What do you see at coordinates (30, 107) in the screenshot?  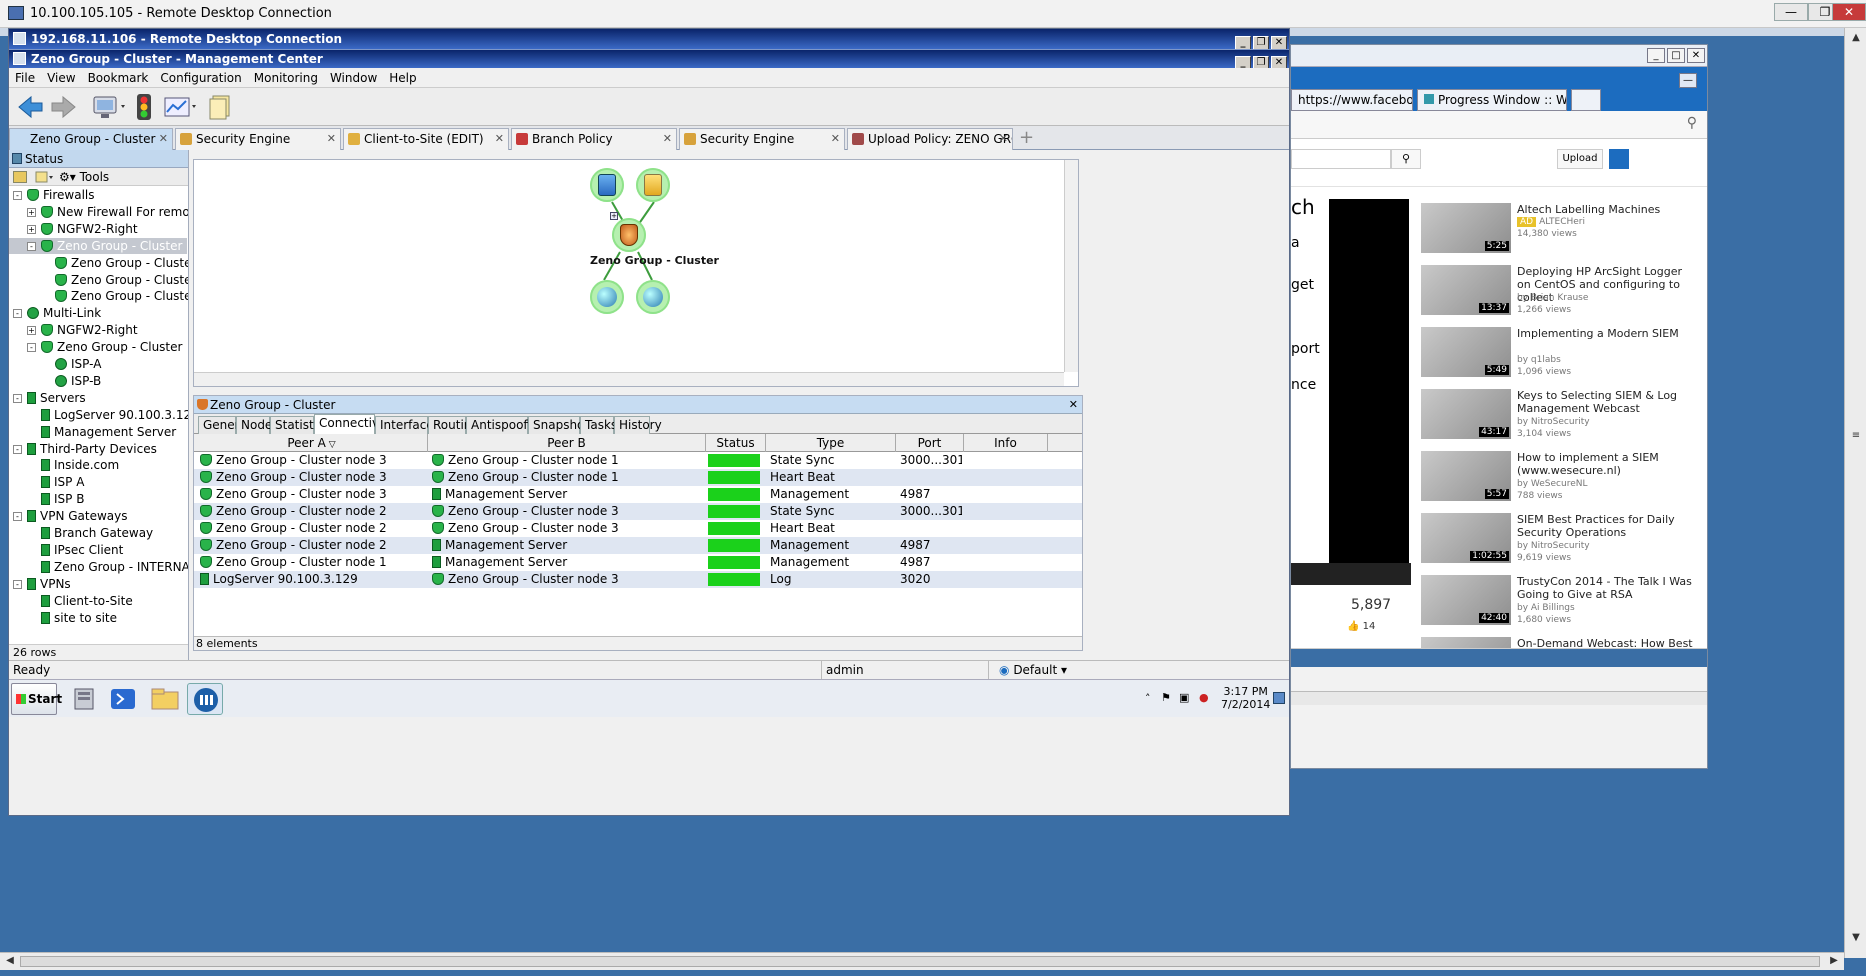 I see `back-arrow-icon` at bounding box center [30, 107].